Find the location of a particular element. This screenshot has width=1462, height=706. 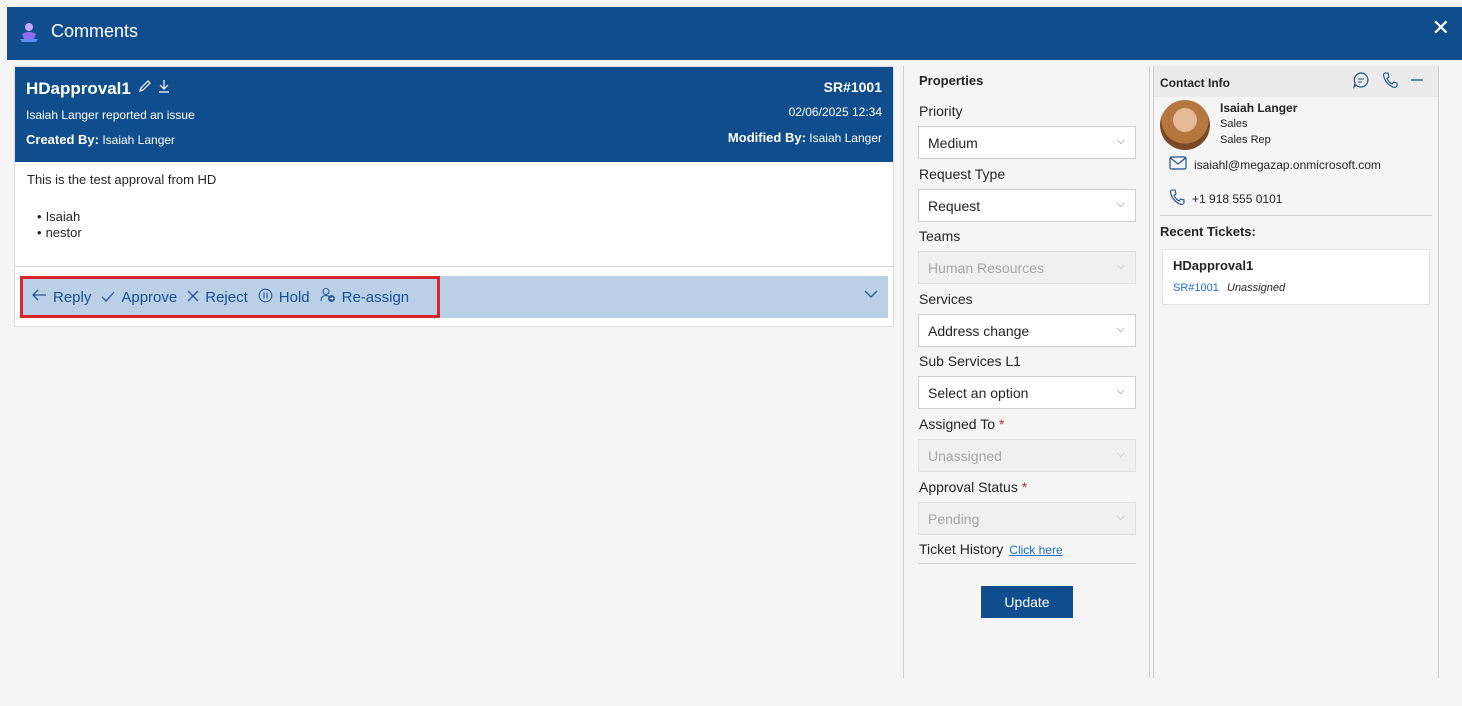

reject-button: Reject is located at coordinates (217, 297).